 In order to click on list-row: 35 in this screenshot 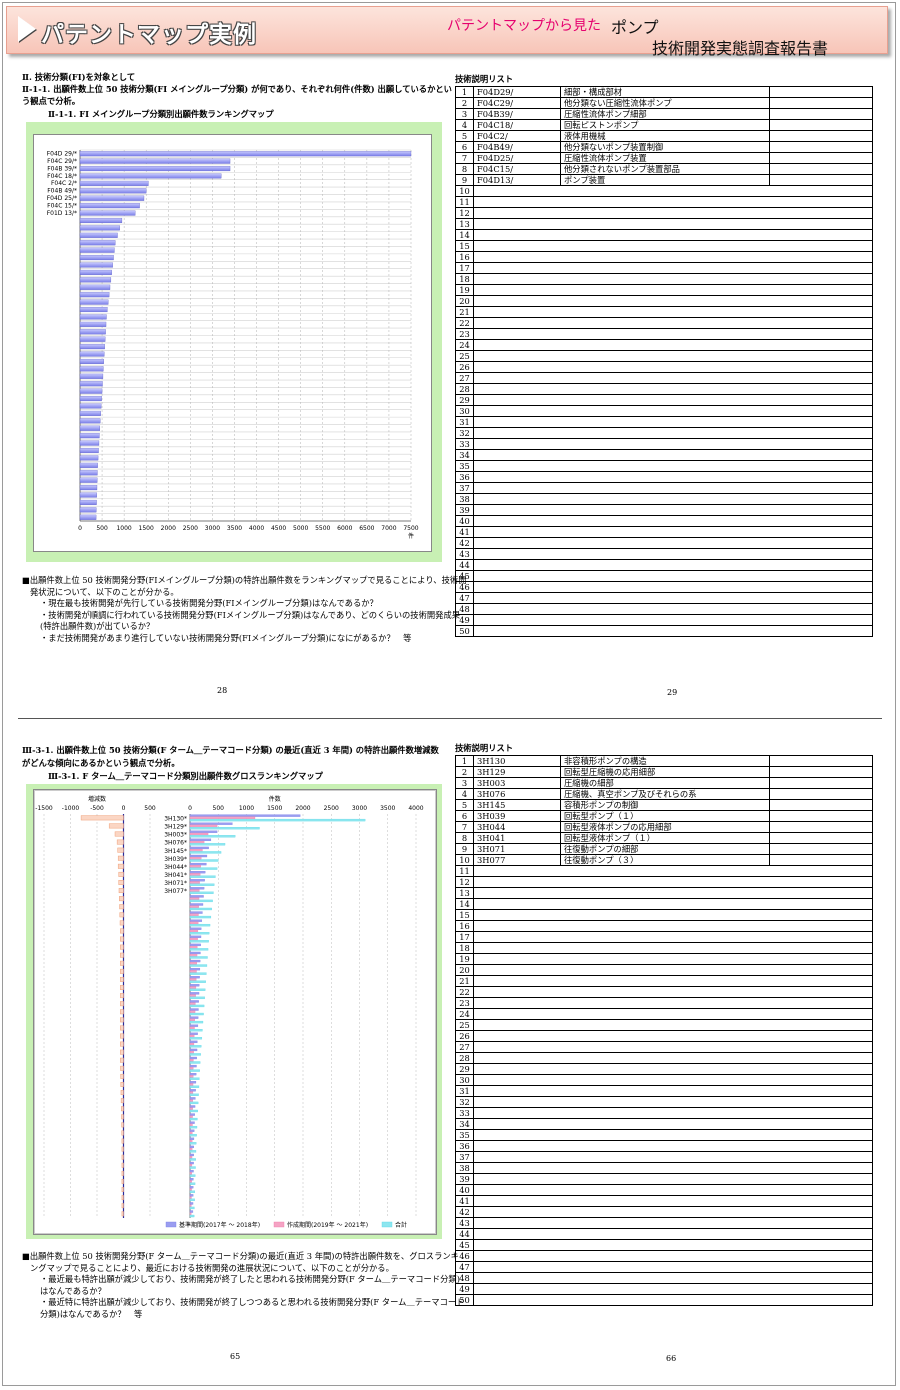, I will do `click(664, 1135)`.